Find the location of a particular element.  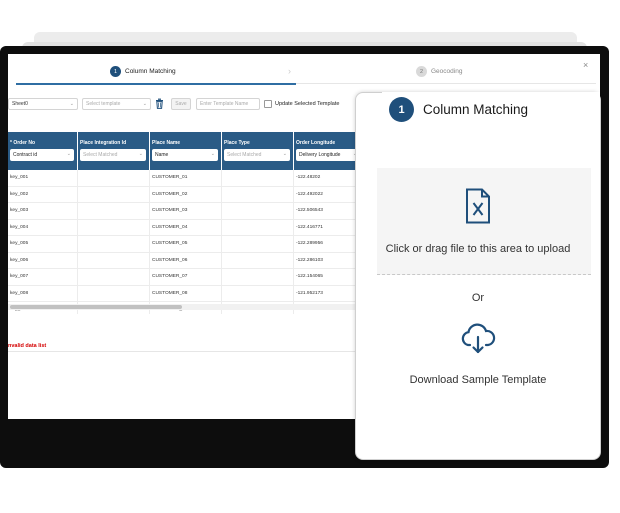

column-header: Order Longitude Delivery Longitude ⌄ is located at coordinates (326, 151).